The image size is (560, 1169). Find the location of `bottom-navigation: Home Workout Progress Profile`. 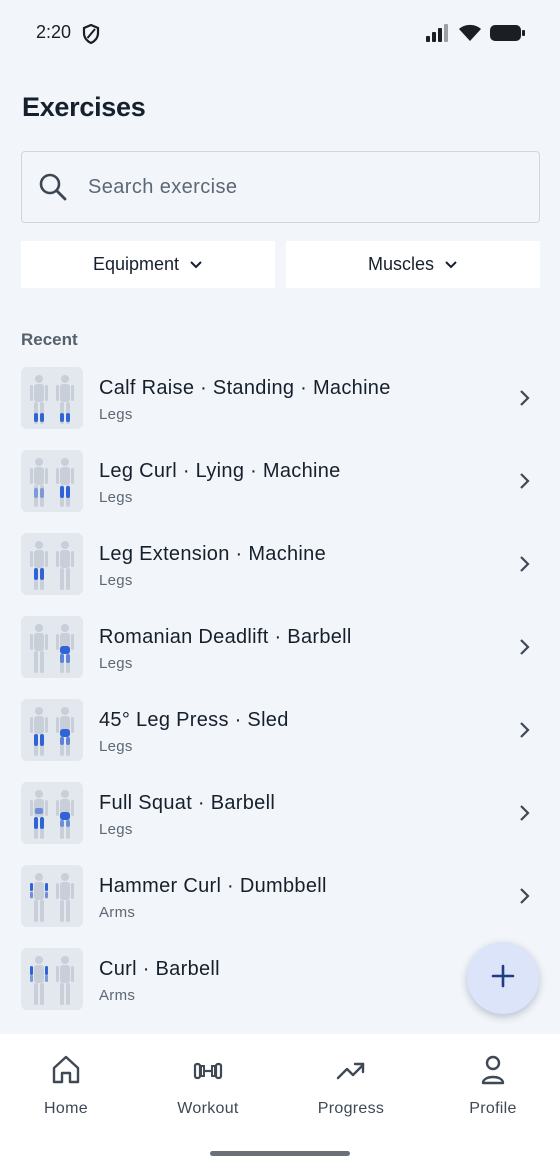

bottom-navigation: Home Workout Progress Profile is located at coordinates (280, 1101).